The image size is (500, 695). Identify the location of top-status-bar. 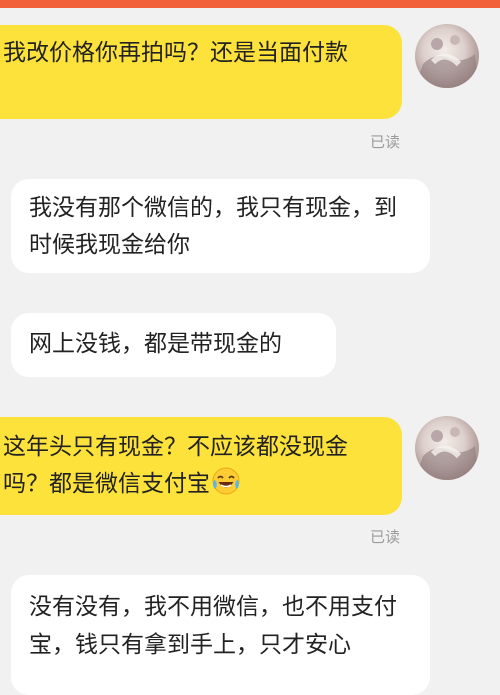
(250, 4).